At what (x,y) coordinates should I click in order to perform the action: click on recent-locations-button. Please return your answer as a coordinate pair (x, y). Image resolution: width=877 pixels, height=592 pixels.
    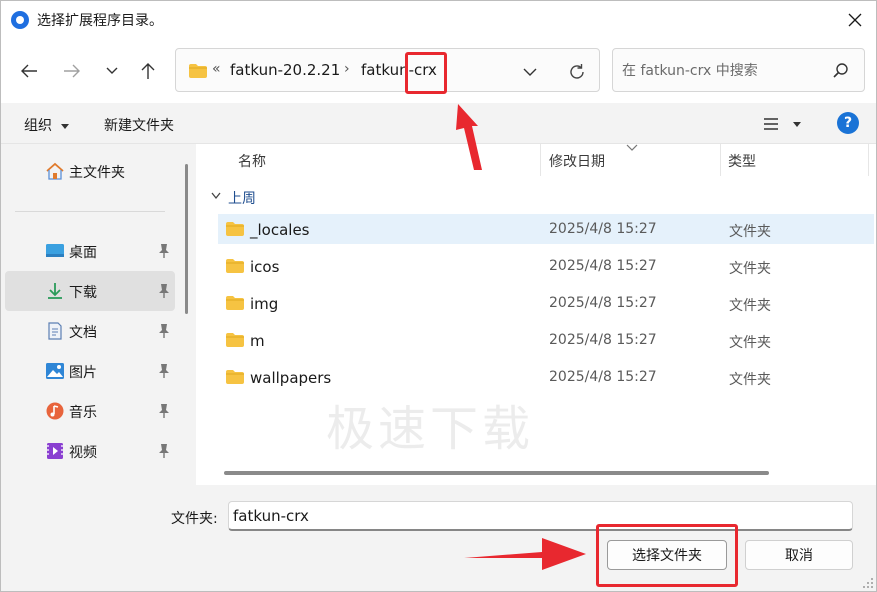
    Looking at the image, I should click on (112, 71).